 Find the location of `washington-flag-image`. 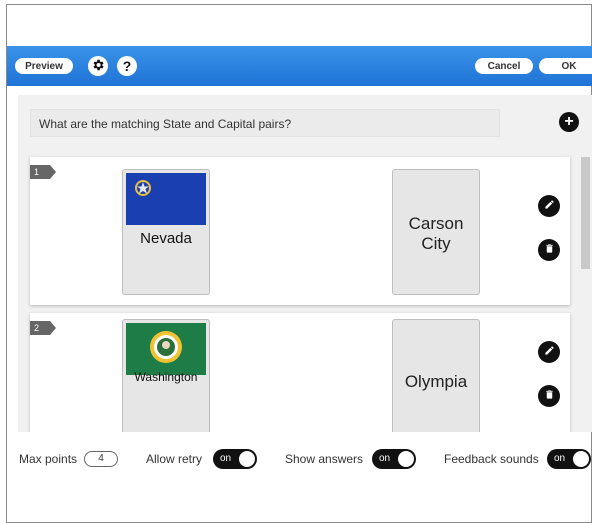

washington-flag-image is located at coordinates (166, 349).